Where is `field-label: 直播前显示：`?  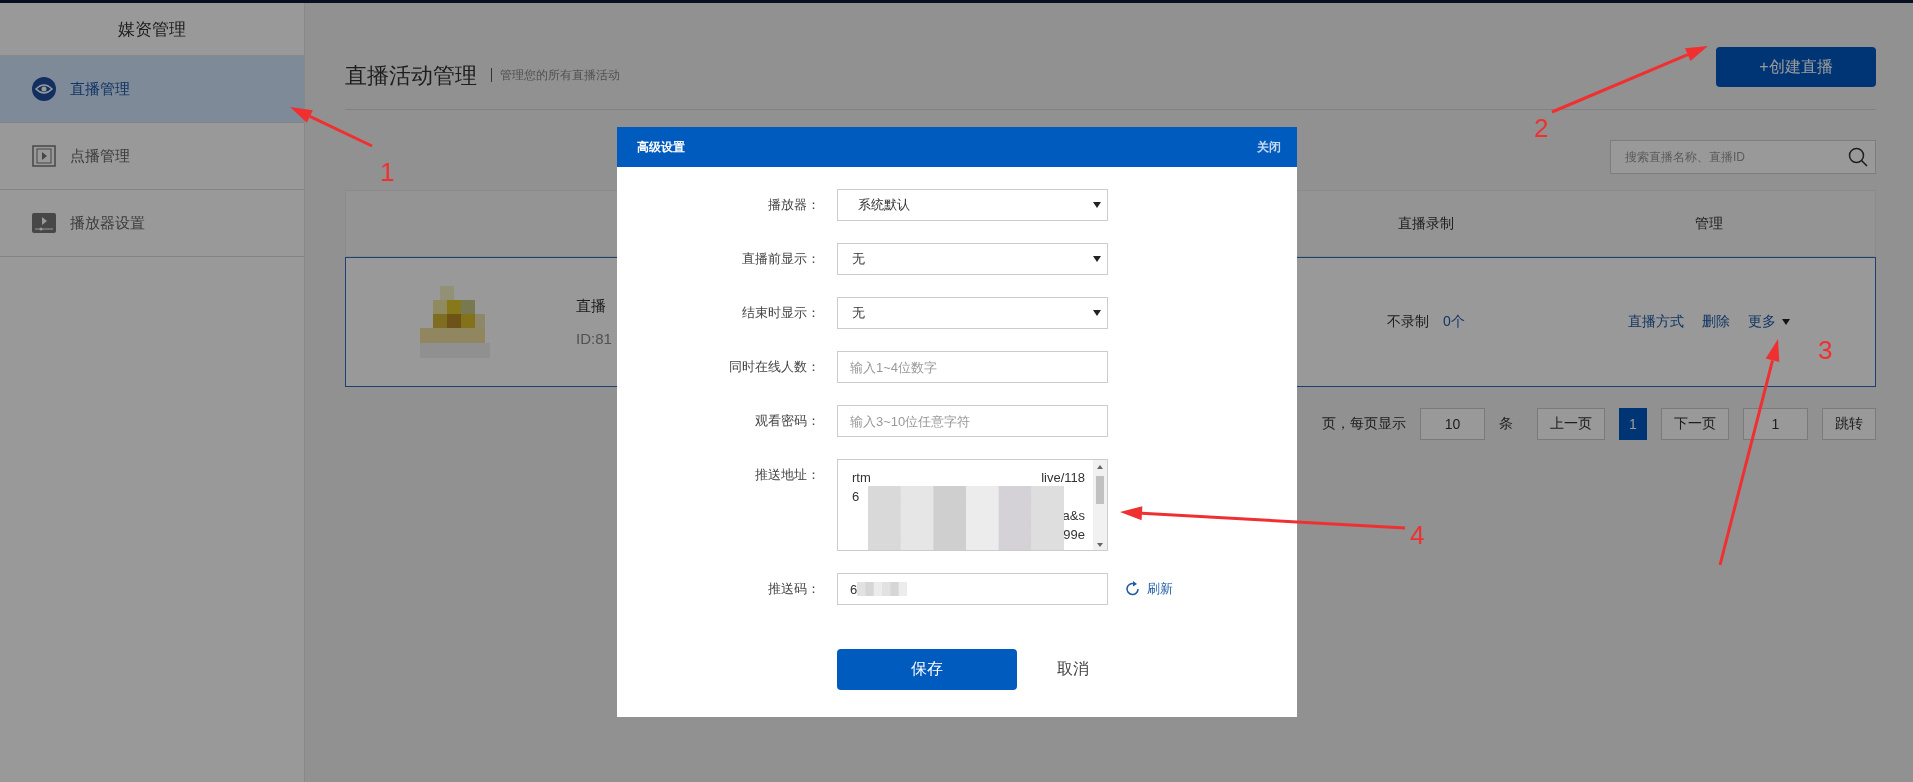 field-label: 直播前显示： is located at coordinates (780, 259).